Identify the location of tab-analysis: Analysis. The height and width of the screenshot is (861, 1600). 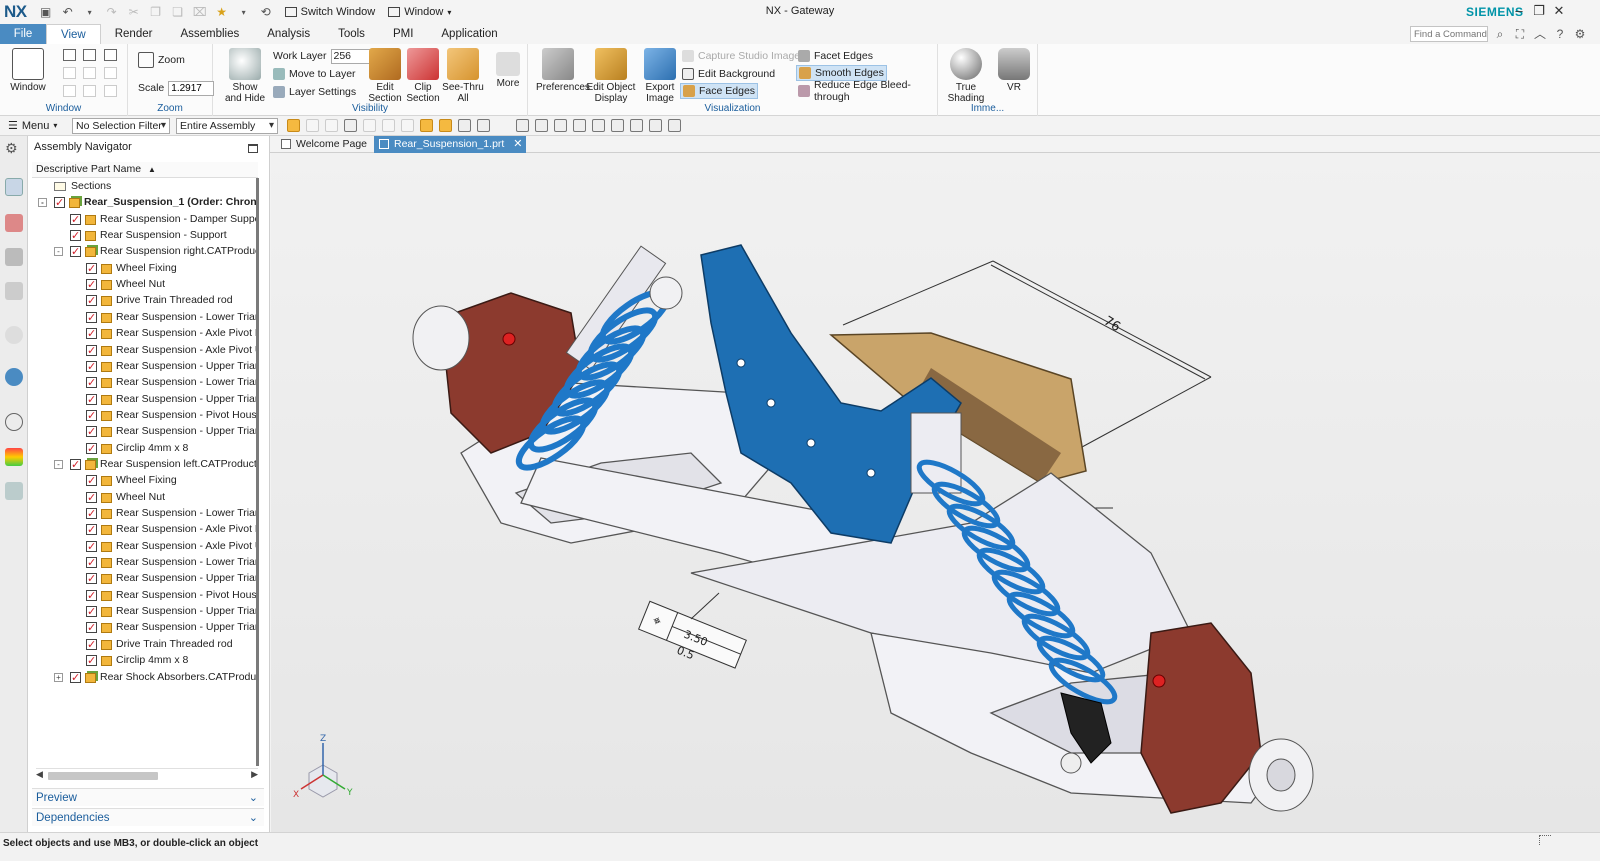
(288, 34).